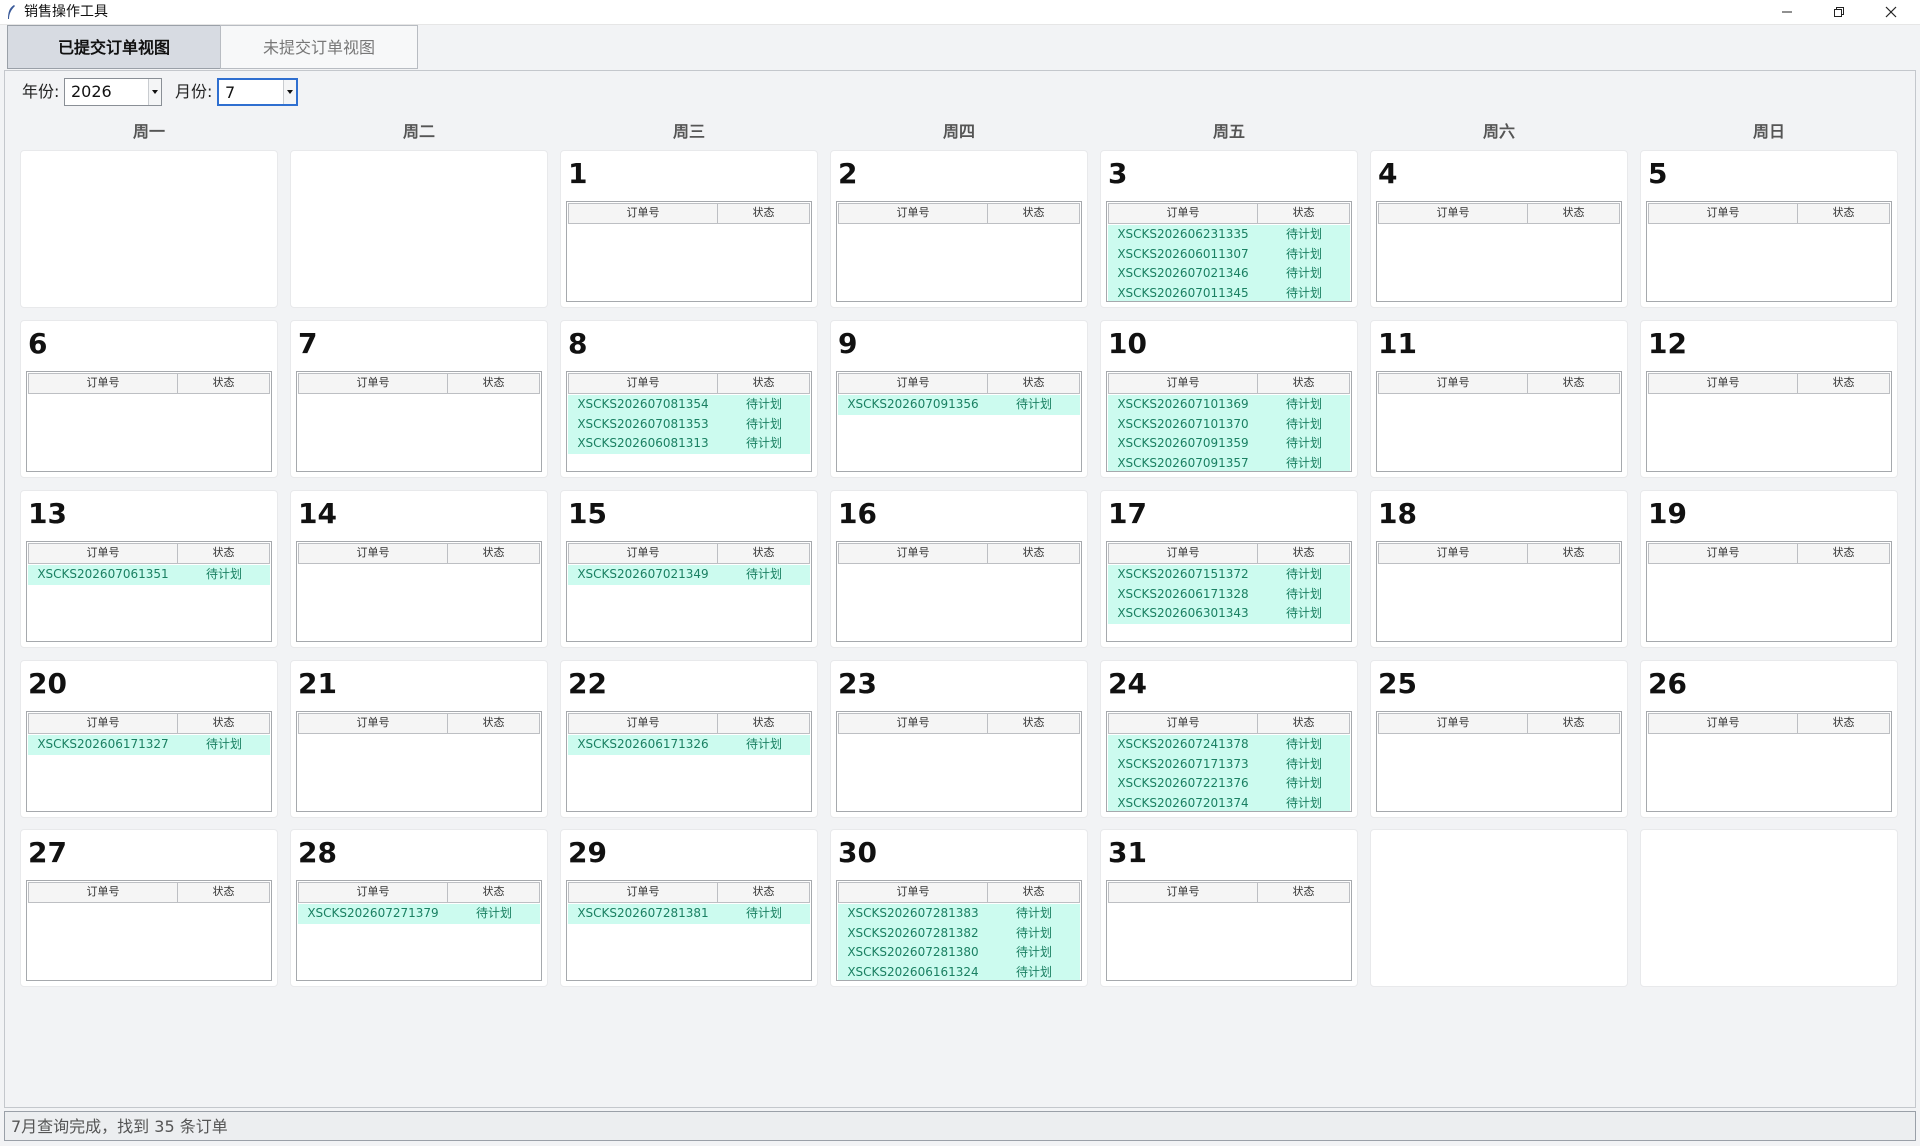 This screenshot has width=1920, height=1146. I want to click on table-row: XSCKS202606081313 待计划, so click(689, 444).